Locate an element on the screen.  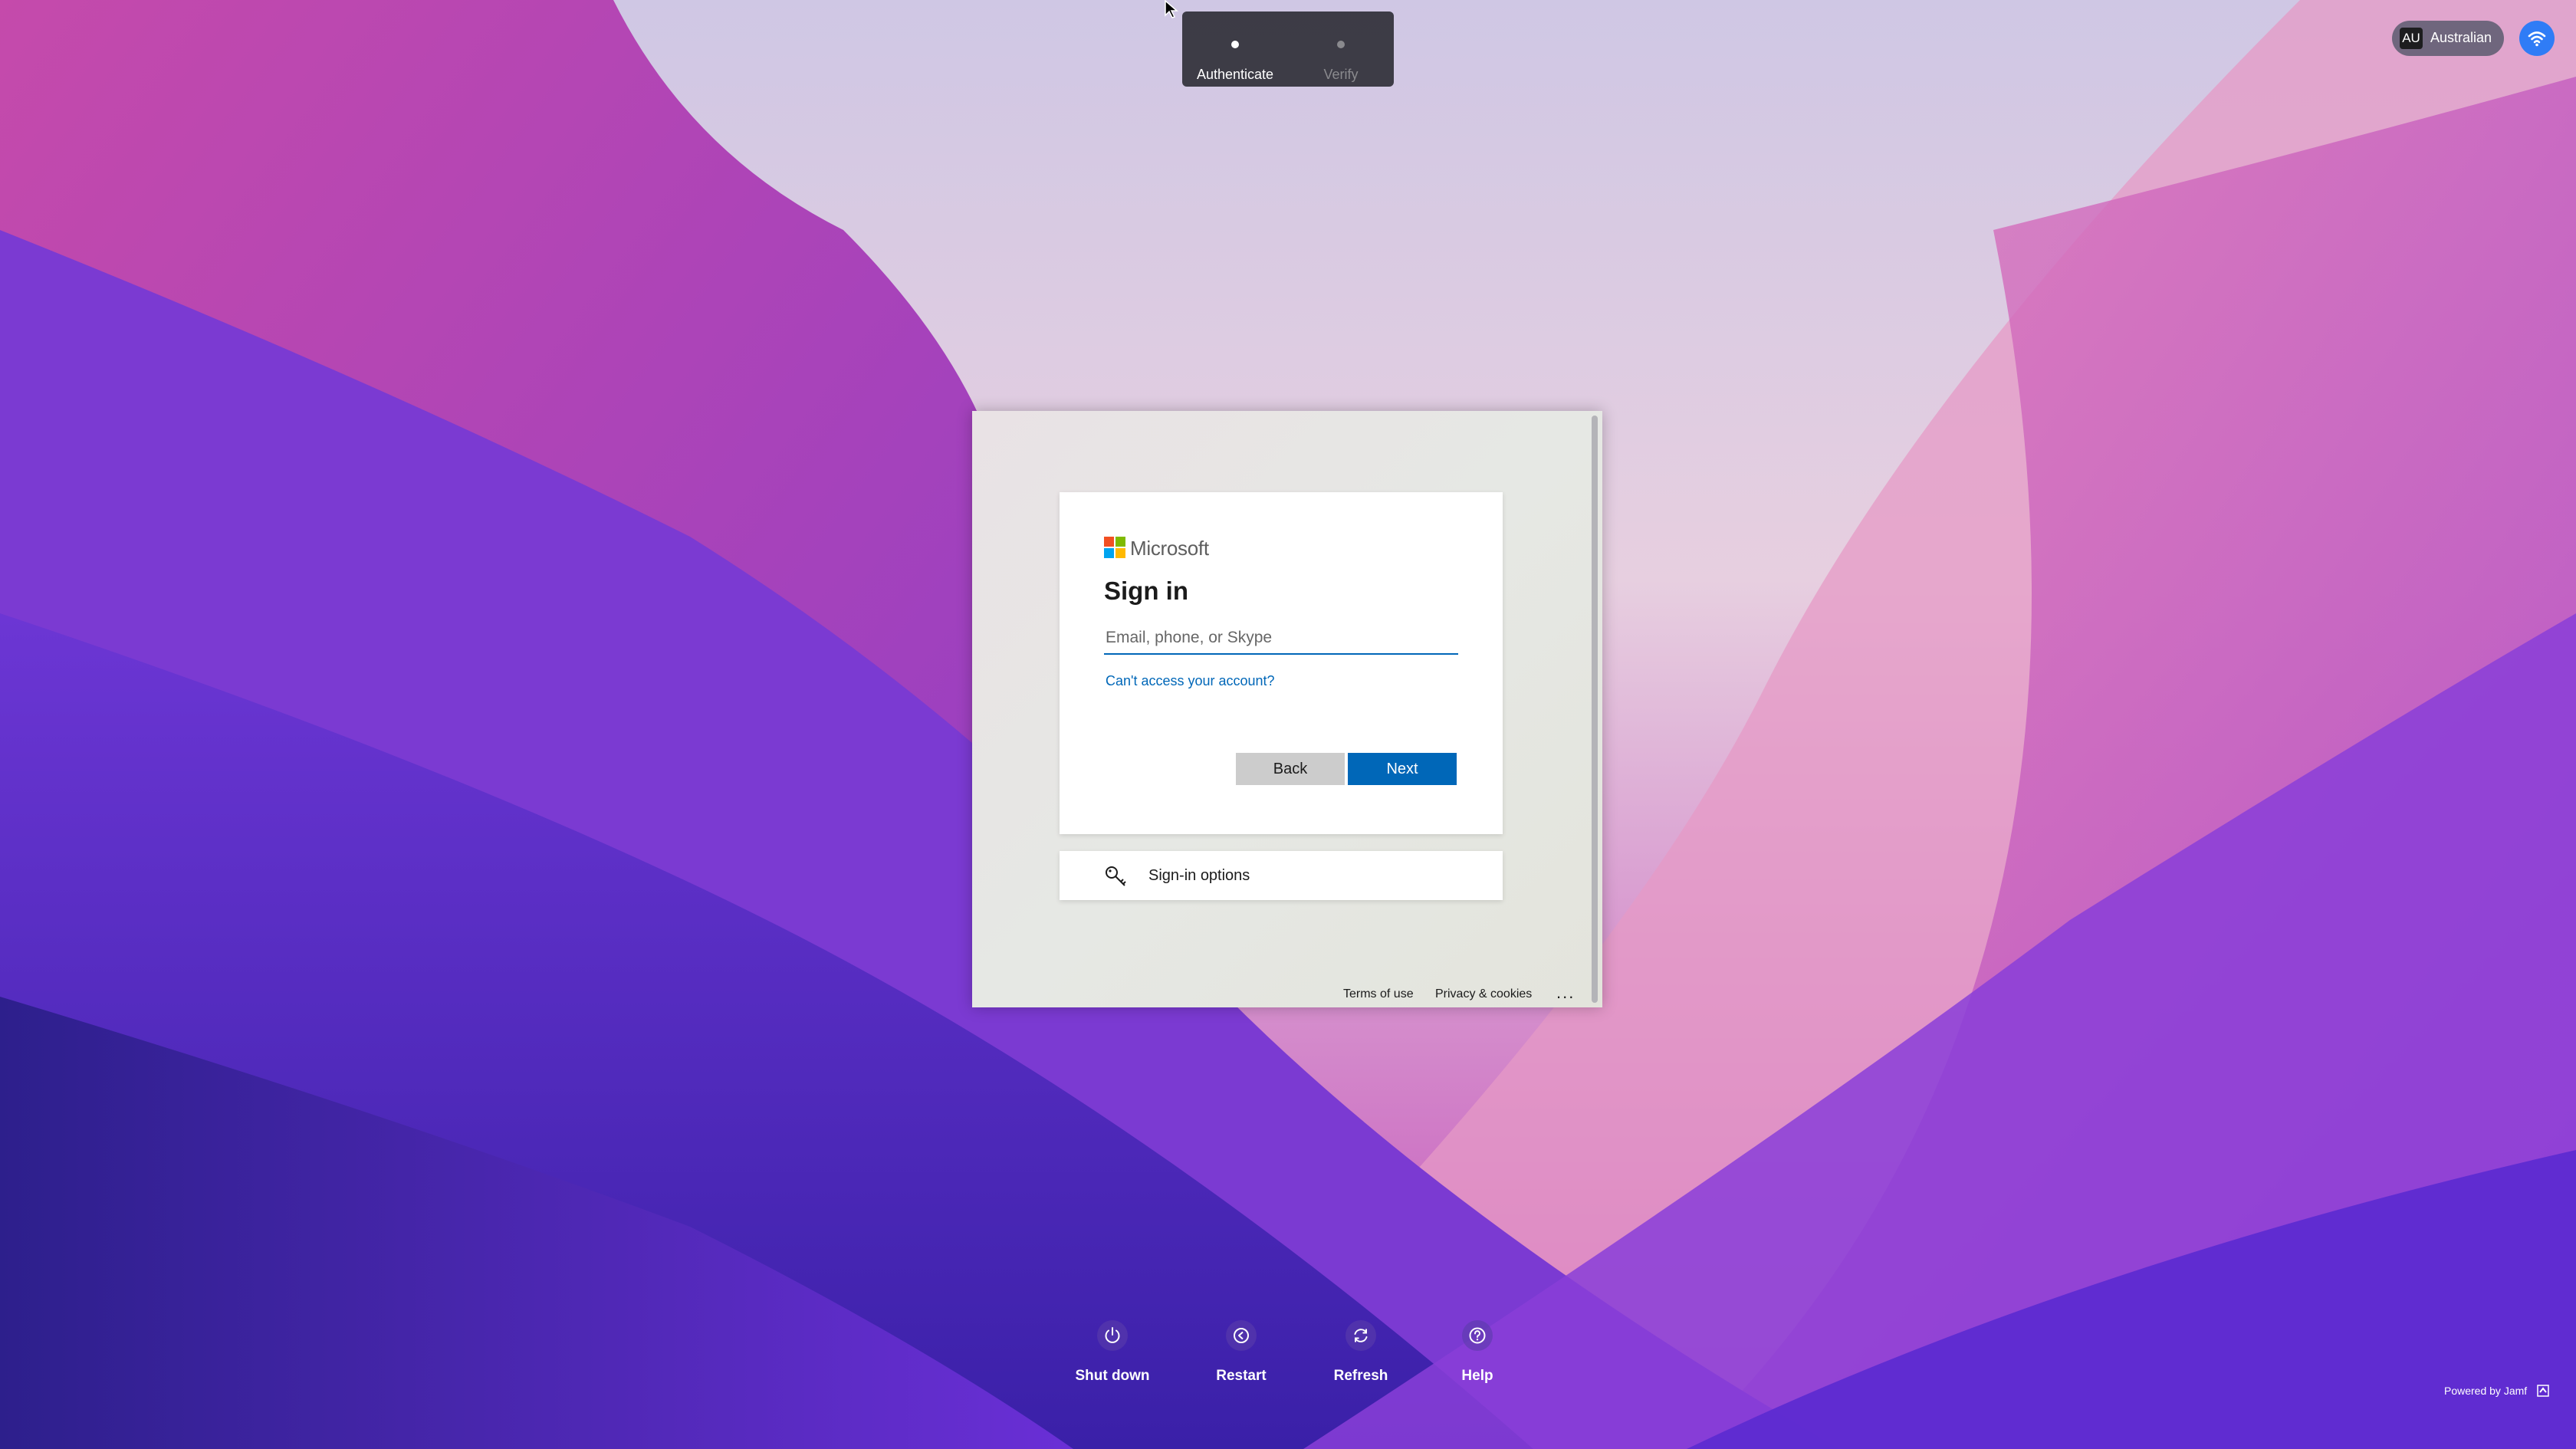
language-name: Australian is located at coordinates (2461, 37).